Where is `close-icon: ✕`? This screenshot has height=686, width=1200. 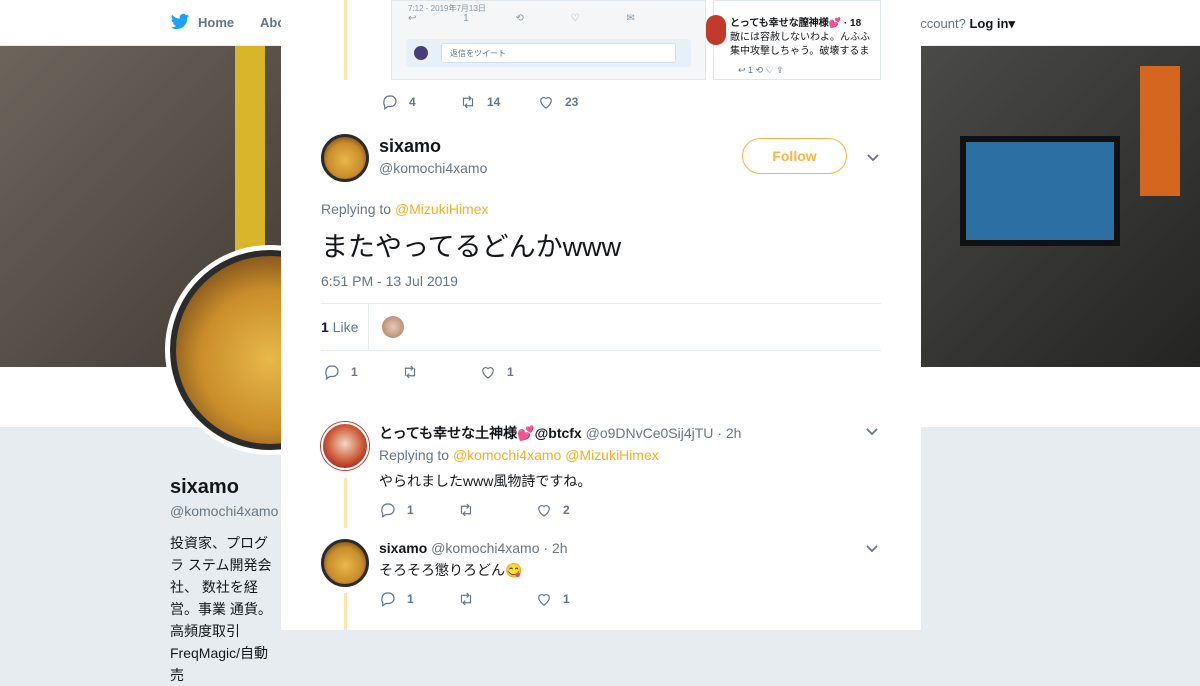 close-icon: ✕ is located at coordinates (1165, 24).